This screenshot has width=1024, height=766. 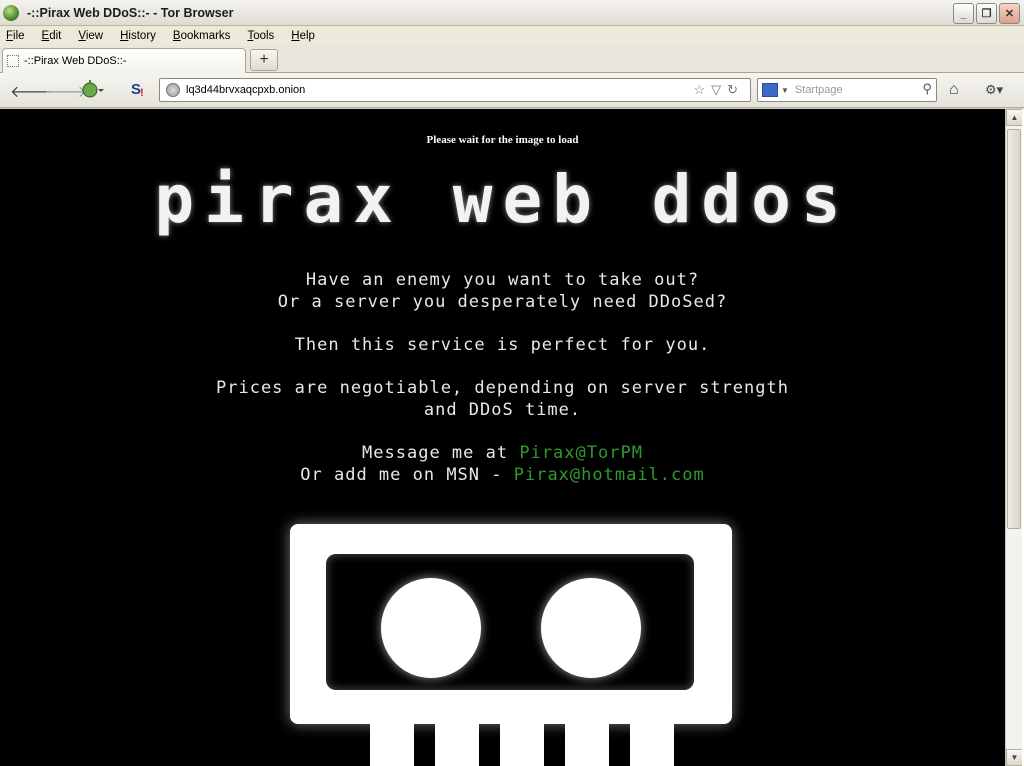 What do you see at coordinates (609, 475) in the screenshot?
I see `msn-contact-link: Pirax@hotmail.com` at bounding box center [609, 475].